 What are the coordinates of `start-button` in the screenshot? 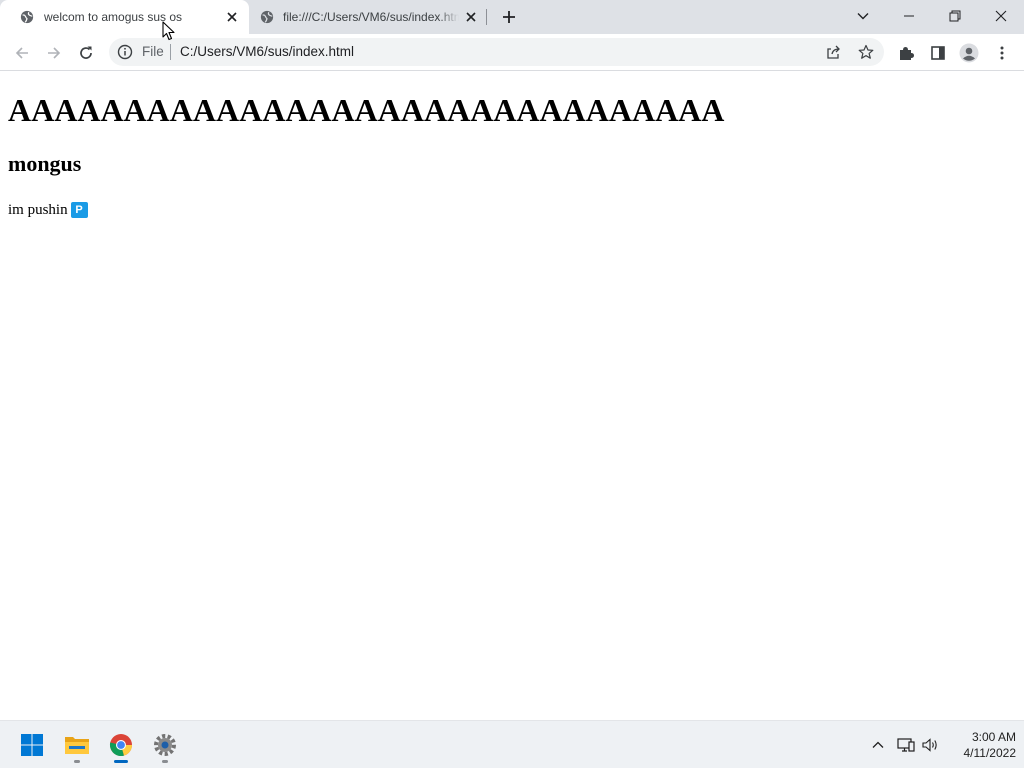 It's located at (32, 745).